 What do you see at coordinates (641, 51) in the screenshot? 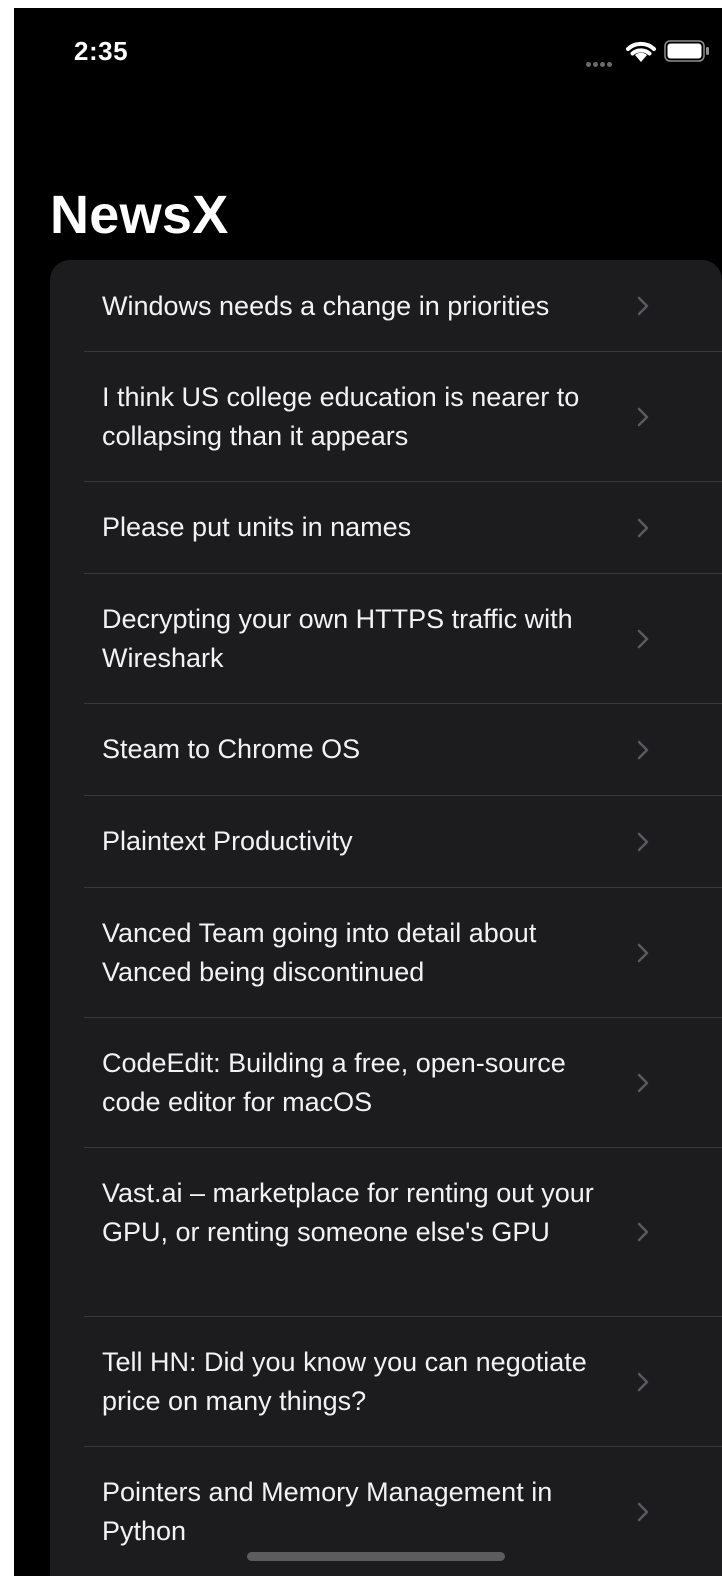
I see `wifi-icon` at bounding box center [641, 51].